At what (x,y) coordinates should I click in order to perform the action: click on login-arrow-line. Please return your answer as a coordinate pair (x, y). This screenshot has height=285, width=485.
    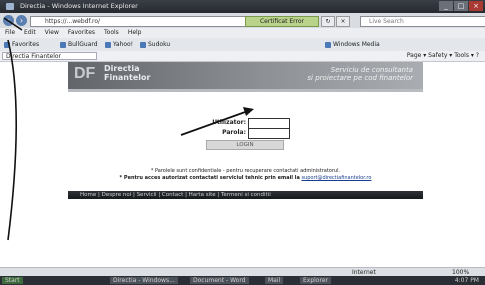
    Looking at the image, I should click on (214, 123).